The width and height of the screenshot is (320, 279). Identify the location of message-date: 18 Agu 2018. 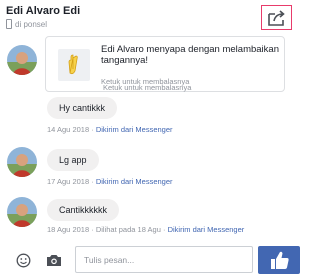
(68, 229).